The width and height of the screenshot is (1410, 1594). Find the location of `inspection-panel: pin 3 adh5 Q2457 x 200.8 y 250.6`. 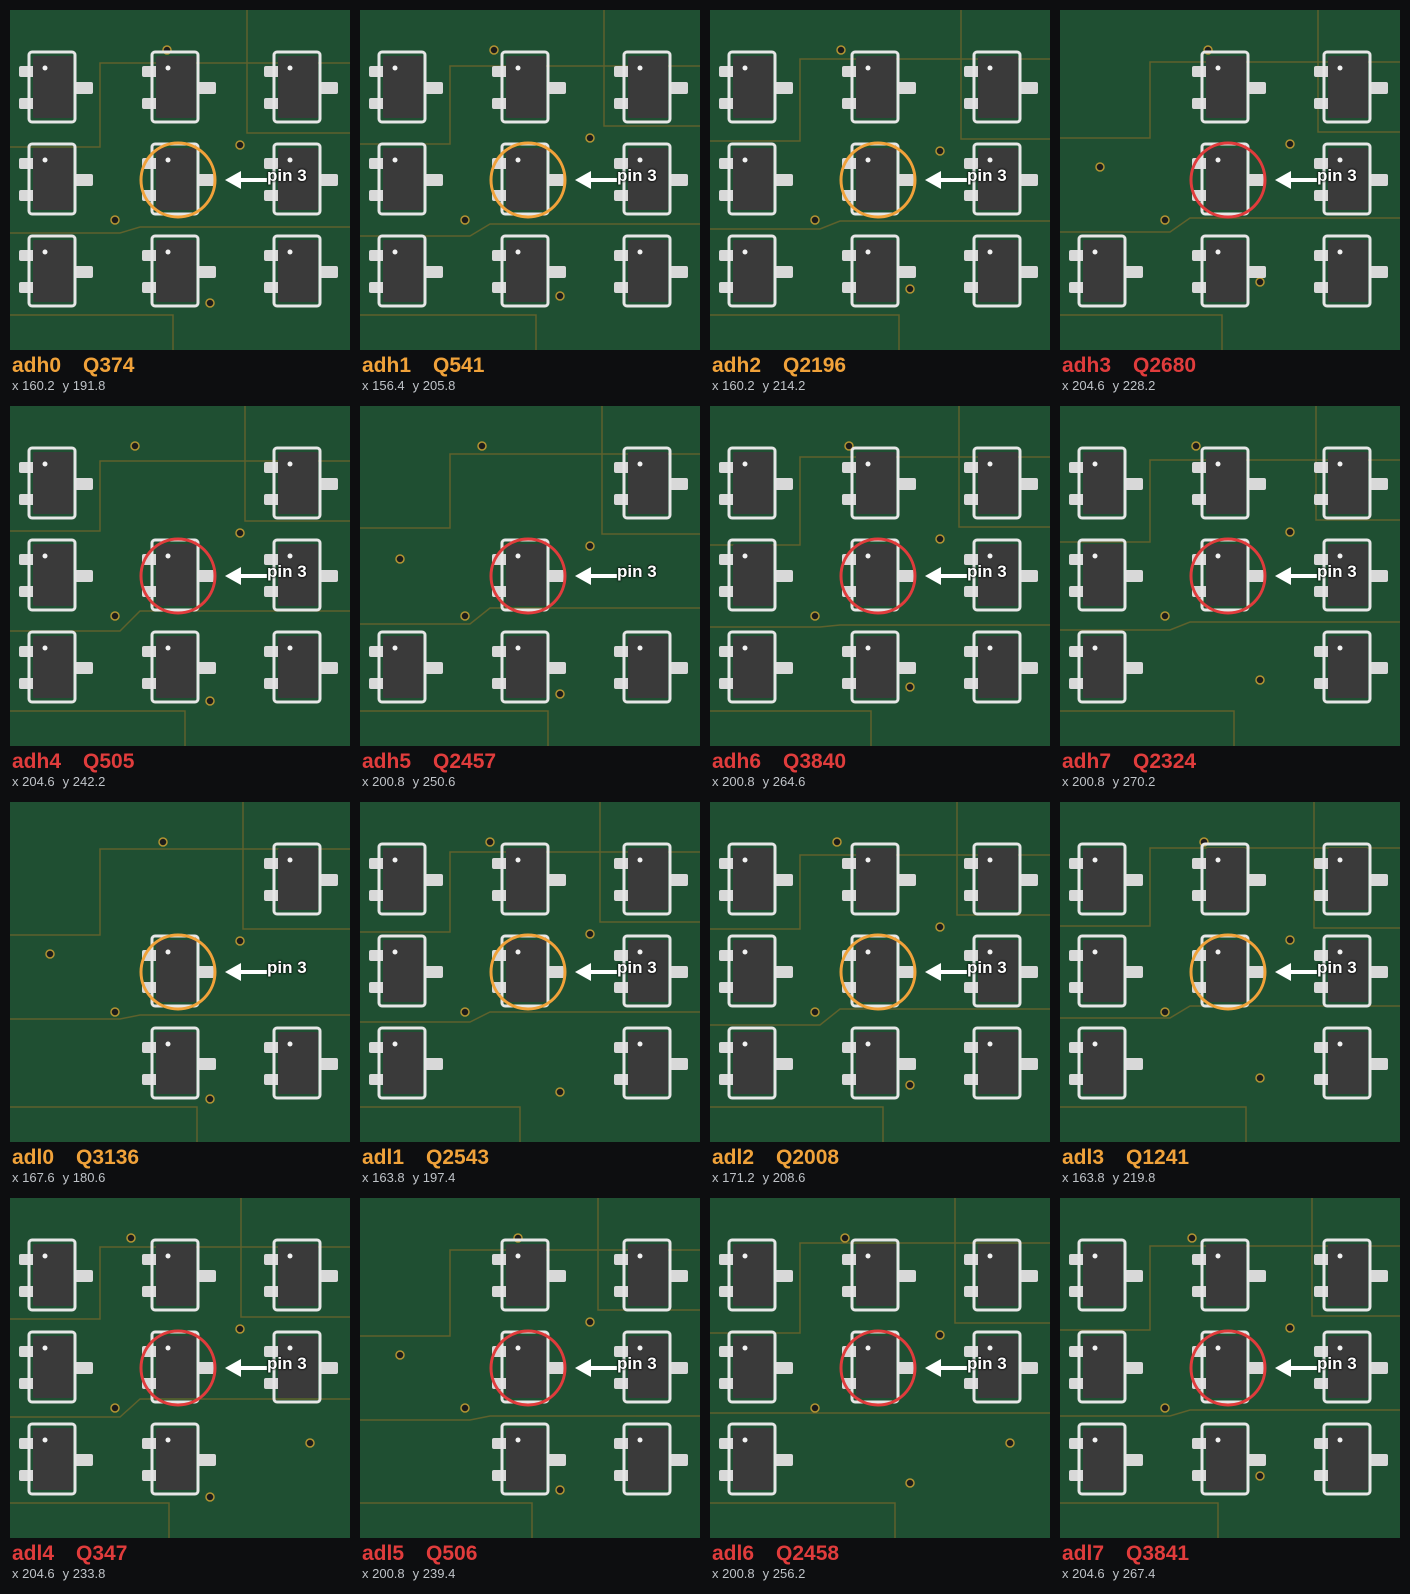

inspection-panel: pin 3 adh5 Q2457 x 200.8 y 250.6 is located at coordinates (530, 599).